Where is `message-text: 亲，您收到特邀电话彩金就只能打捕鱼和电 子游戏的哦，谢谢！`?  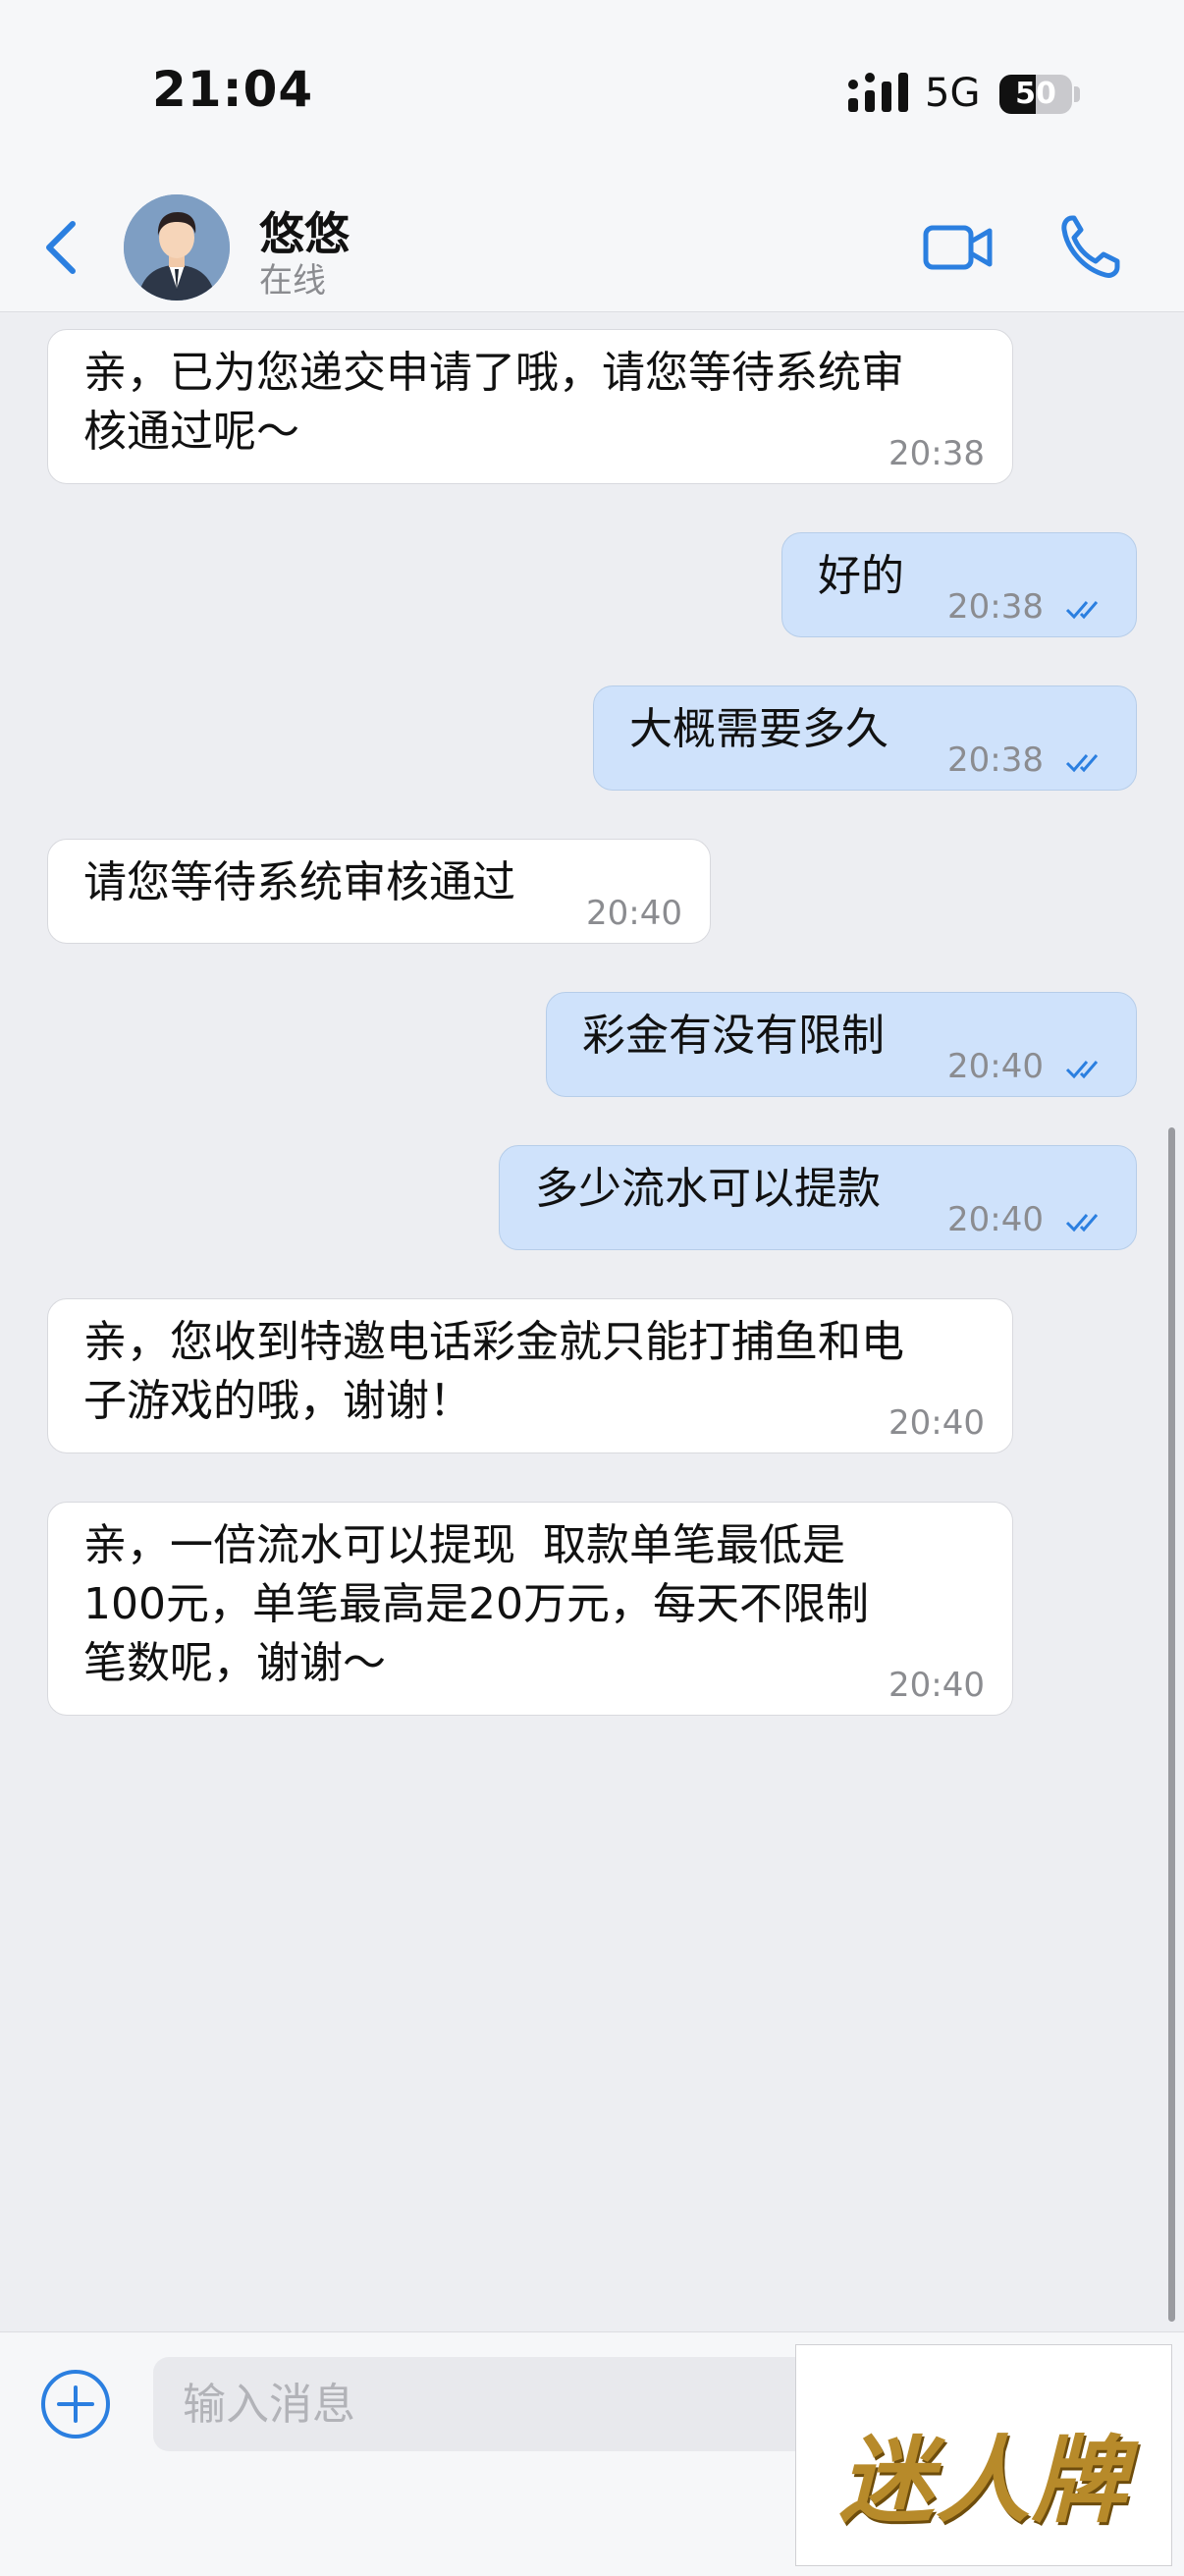
message-text: 亲，您收到特邀电话彩金就只能打捕鱼和电 子游戏的哦，谢谢！ is located at coordinates (493, 1371).